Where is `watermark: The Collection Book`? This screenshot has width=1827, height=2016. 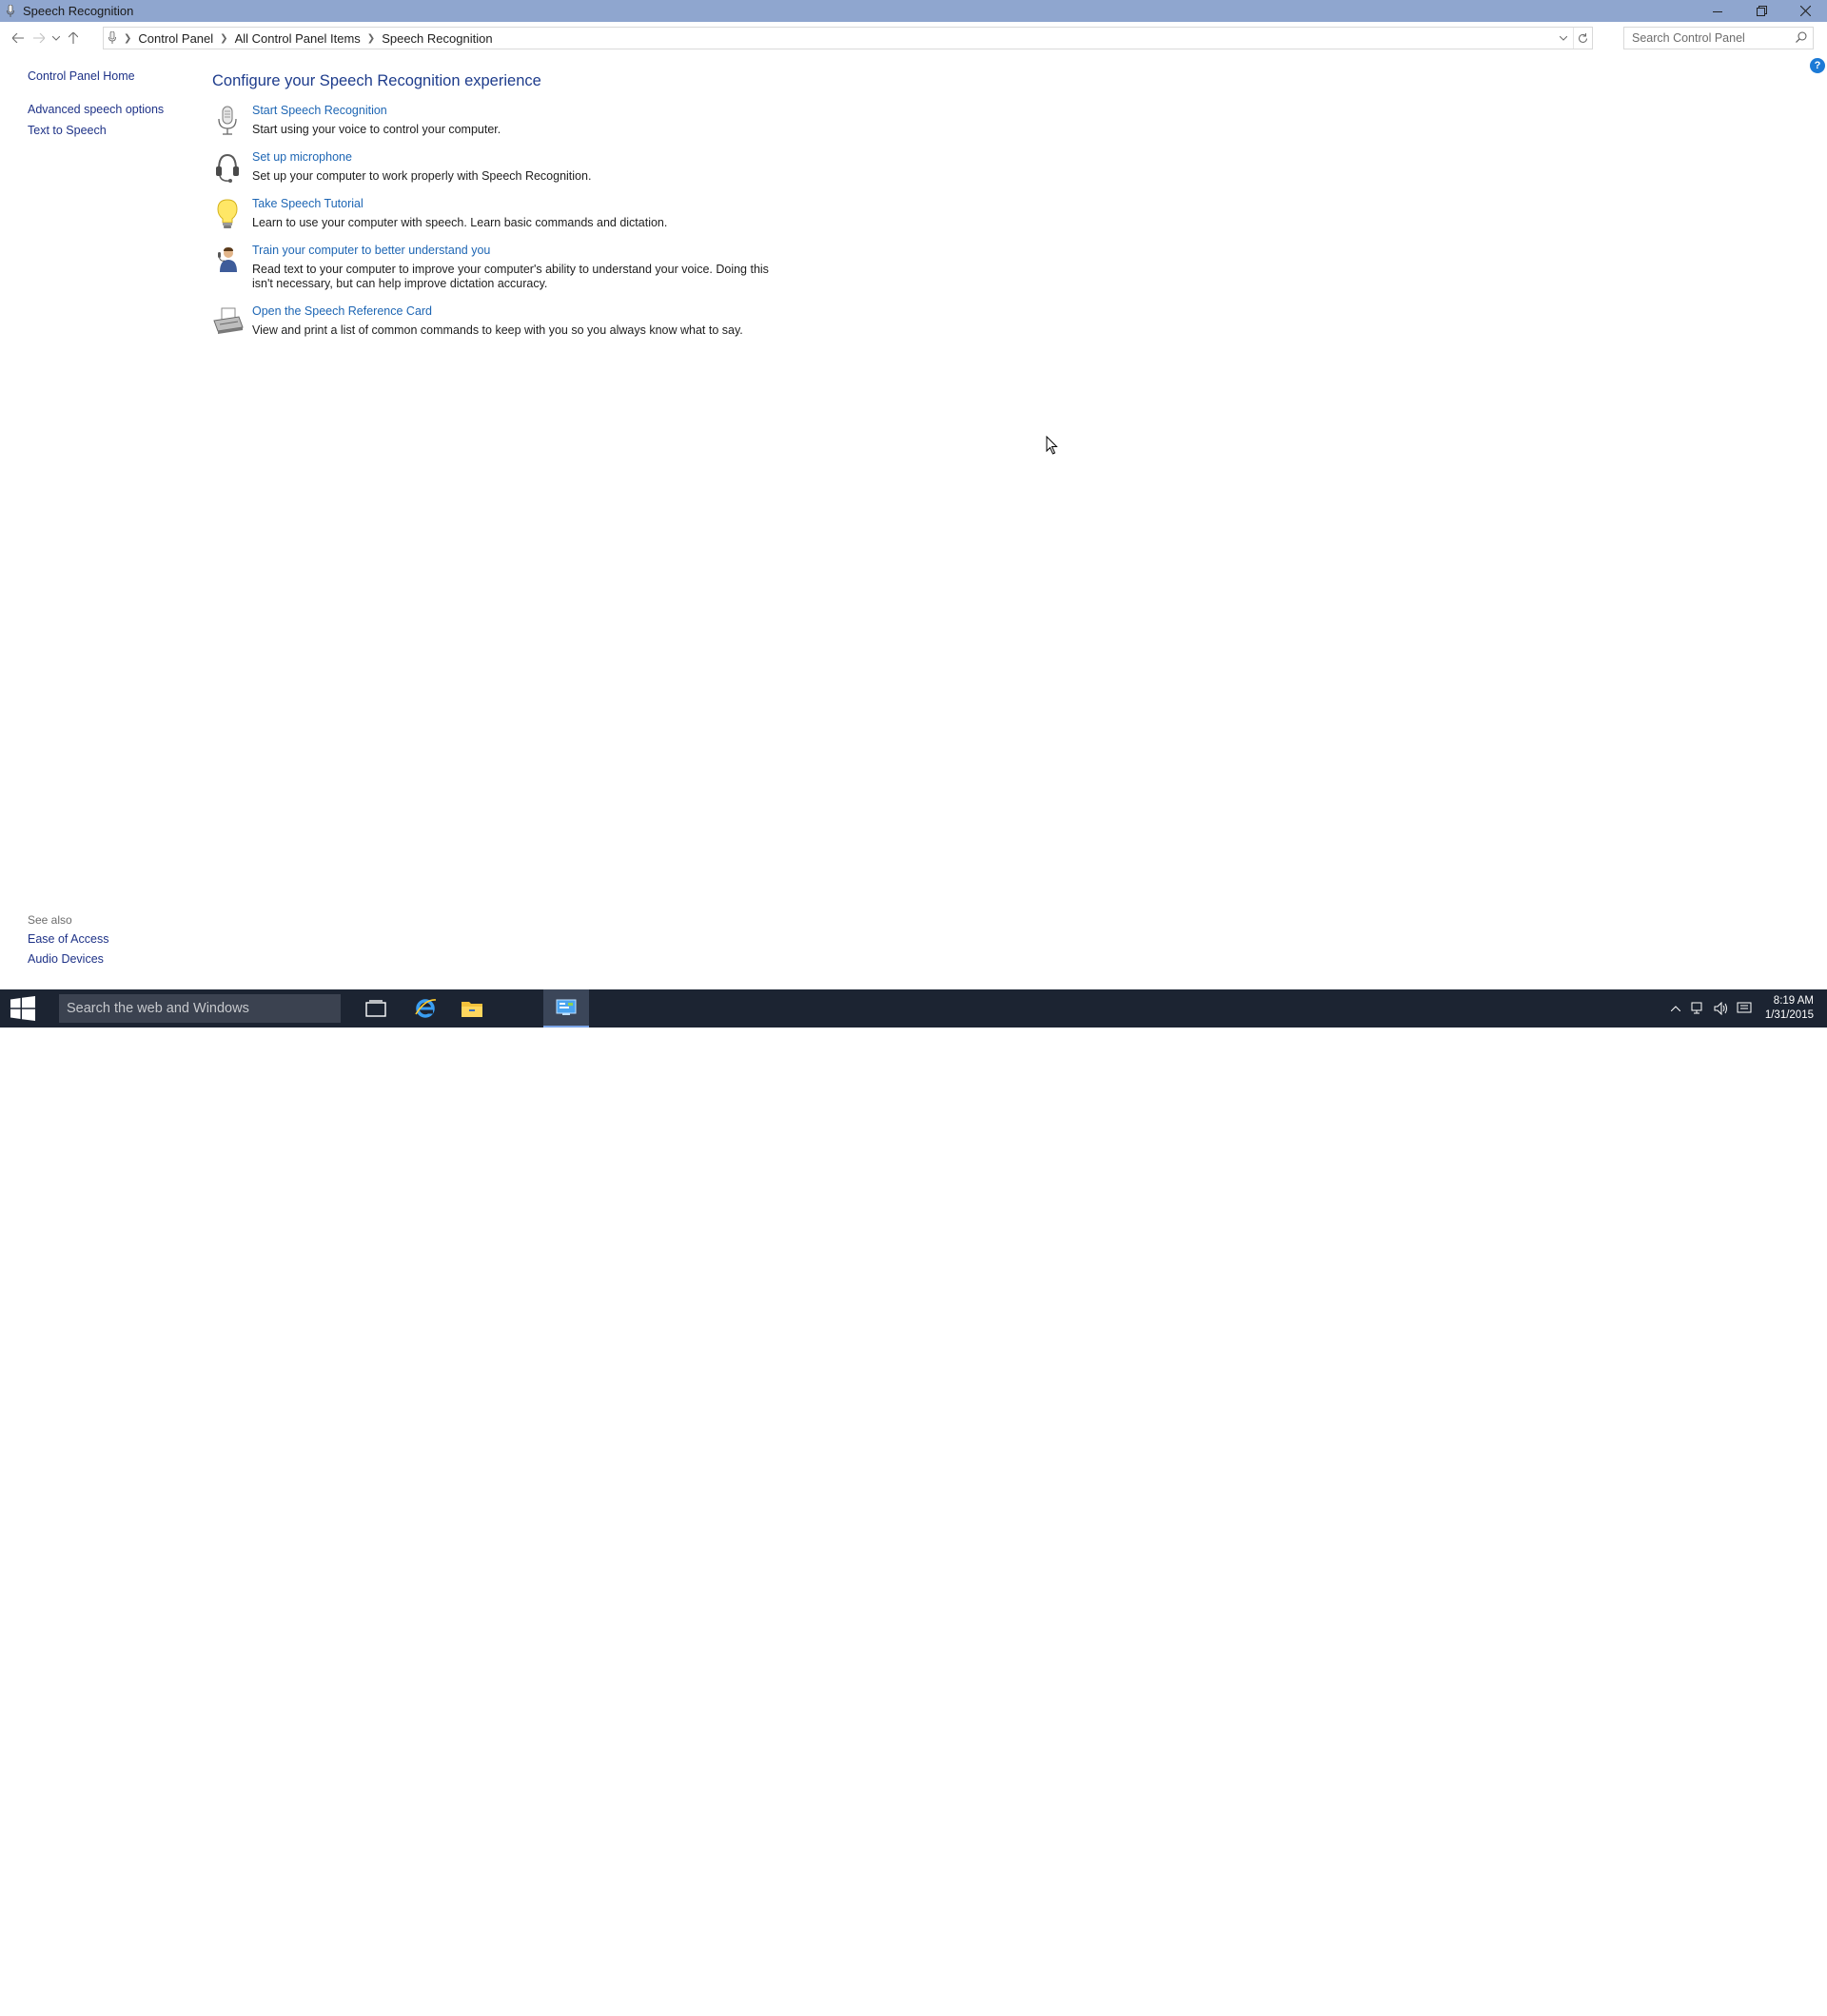
watermark: The Collection Book is located at coordinates (1707, 1993).